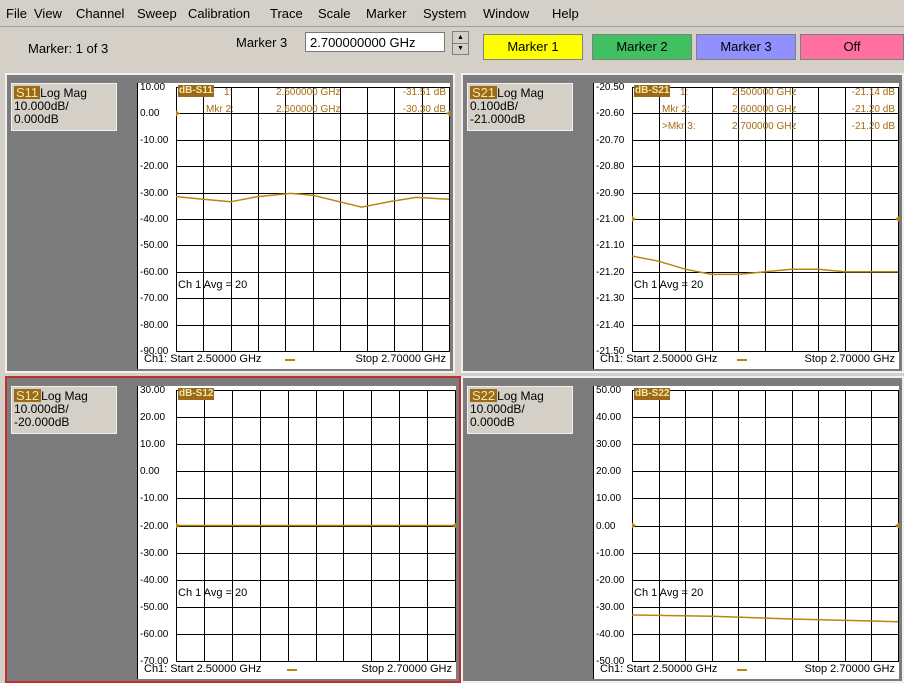 The image size is (904, 683). What do you see at coordinates (375, 42) in the screenshot?
I see `marker-frequency-input` at bounding box center [375, 42].